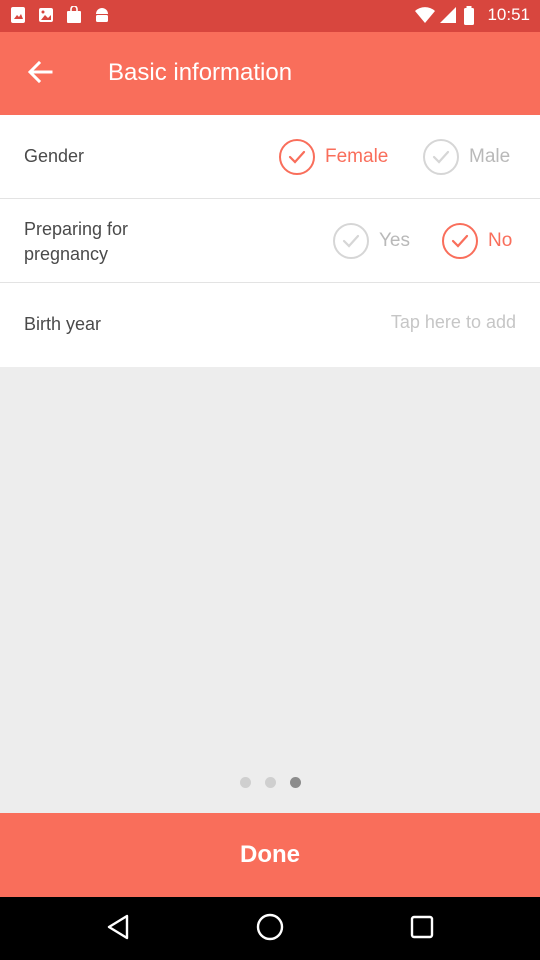 The image size is (540, 960). I want to click on wifi-icon, so click(425, 15).